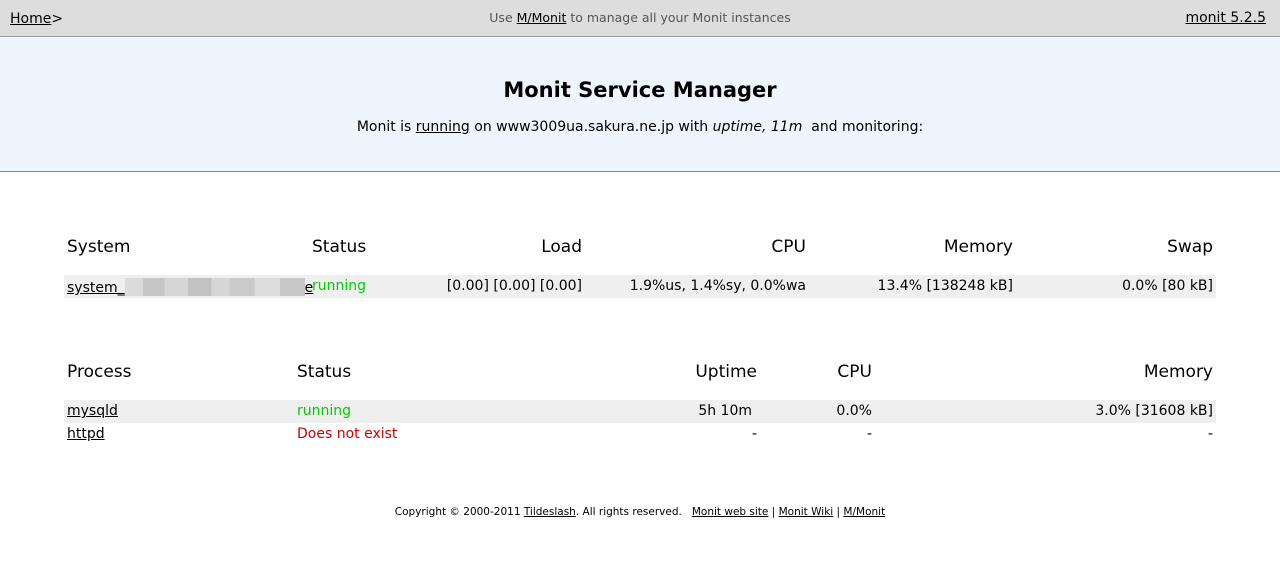  Describe the element at coordinates (96, 288) in the screenshot. I see `system-name-text: system_` at that location.